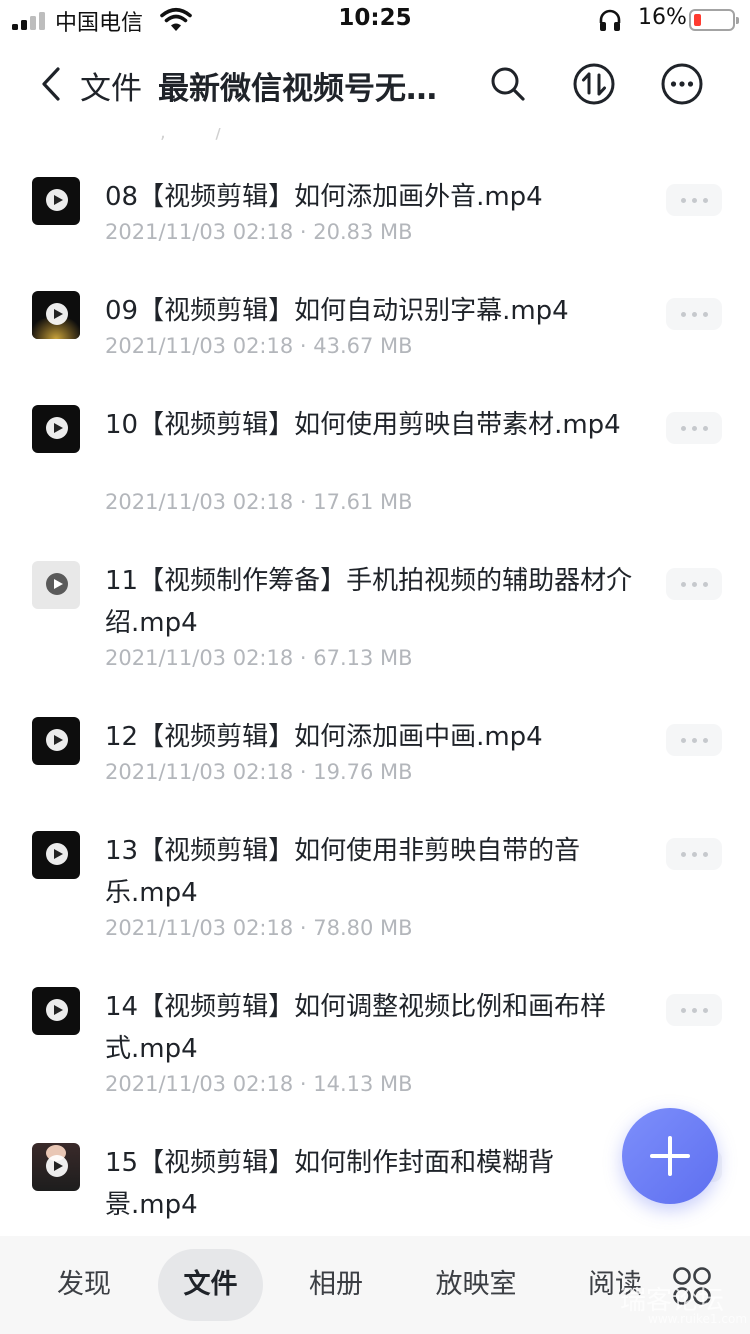 The image size is (750, 1334). What do you see at coordinates (259, 928) in the screenshot?
I see `file-meta: 2021/11/03 02:18 · 78.80 MB` at bounding box center [259, 928].